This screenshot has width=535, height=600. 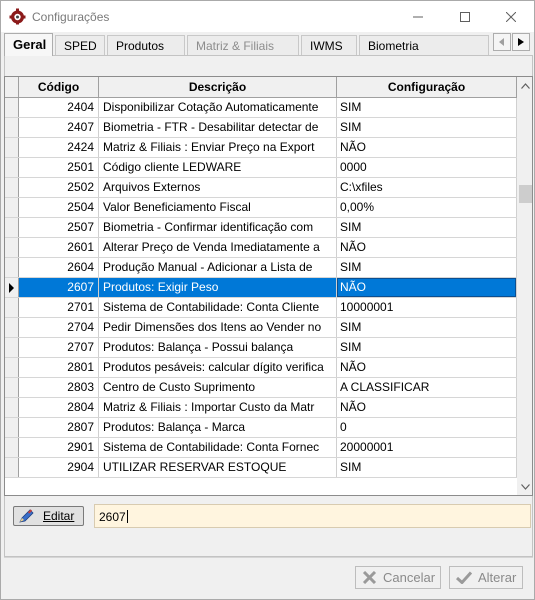 What do you see at coordinates (59, 167) in the screenshot?
I see `cell-codigo: 2501` at bounding box center [59, 167].